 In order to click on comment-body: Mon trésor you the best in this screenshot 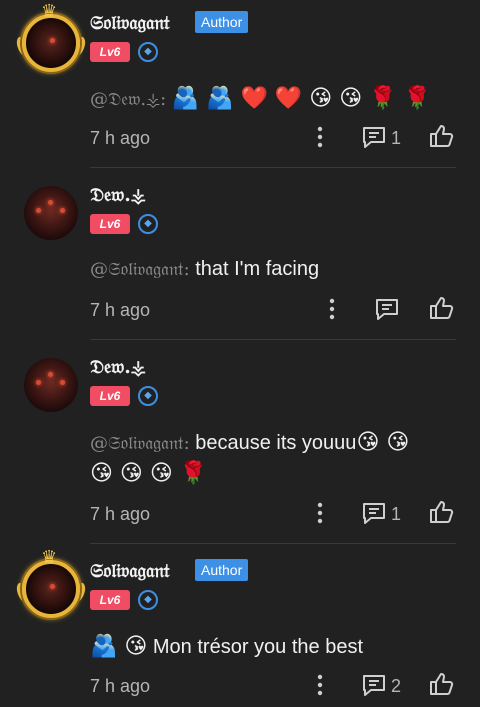, I will do `click(257, 647)`.